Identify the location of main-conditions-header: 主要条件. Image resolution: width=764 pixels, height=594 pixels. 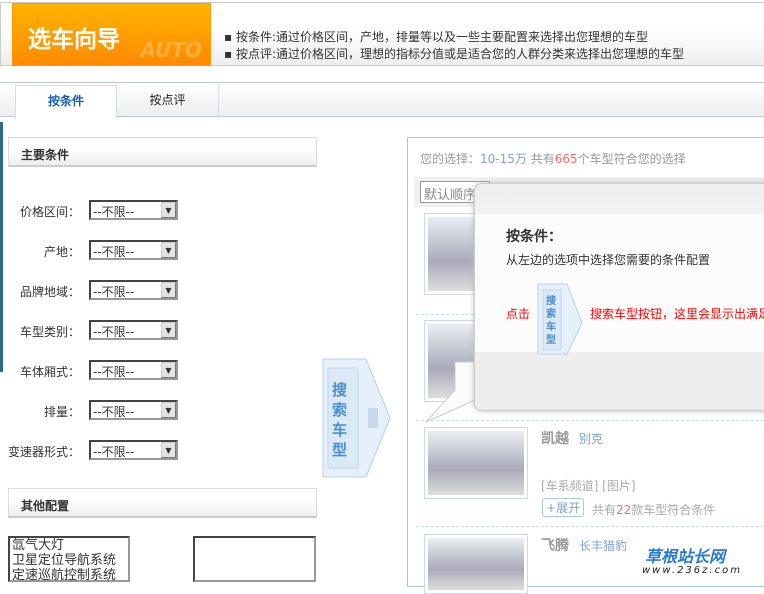
(162, 152).